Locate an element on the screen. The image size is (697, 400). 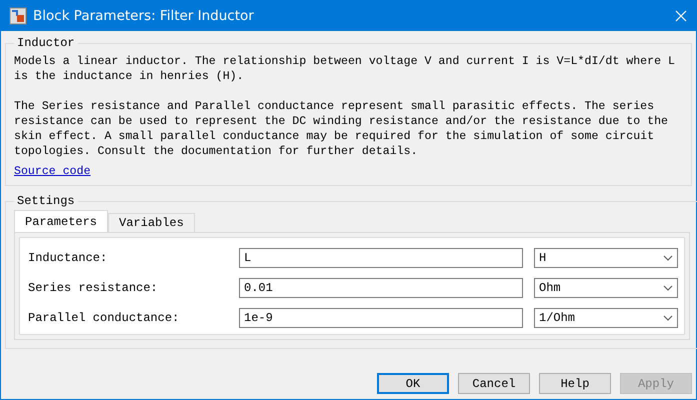
parameter-label: Series resistance: is located at coordinates (93, 288).